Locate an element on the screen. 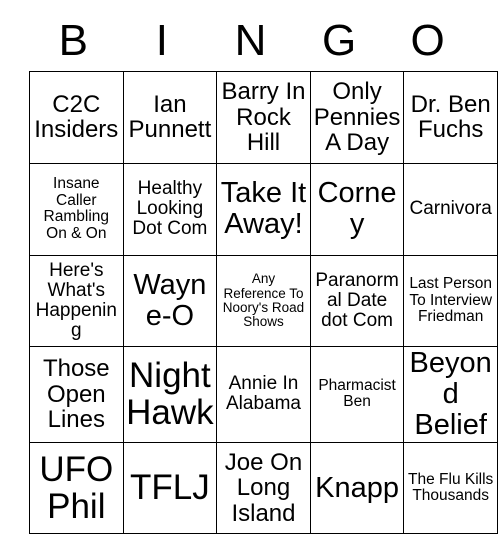 Image resolution: width=500 pixels, height=544 pixels. bingo-cell: Only Pennies A Day is located at coordinates (357, 117).